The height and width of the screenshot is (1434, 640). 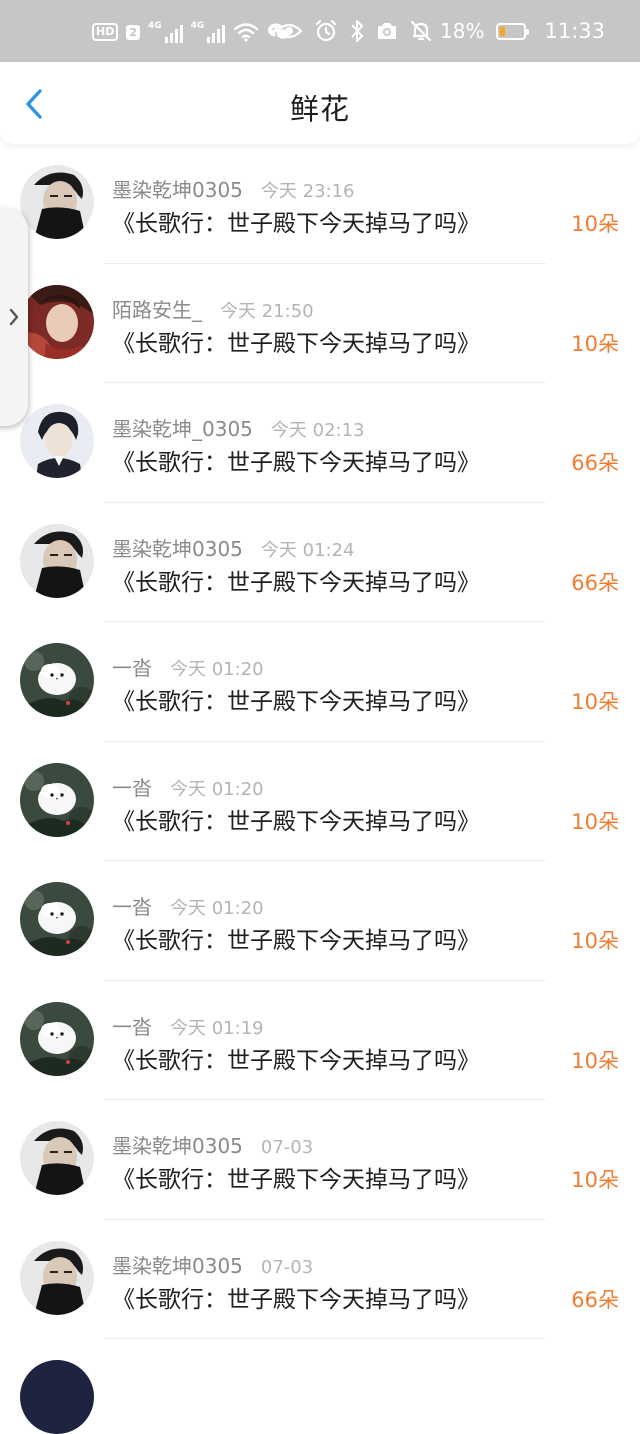 What do you see at coordinates (182, 427) in the screenshot?
I see `username: 墨染乾坤_0305` at bounding box center [182, 427].